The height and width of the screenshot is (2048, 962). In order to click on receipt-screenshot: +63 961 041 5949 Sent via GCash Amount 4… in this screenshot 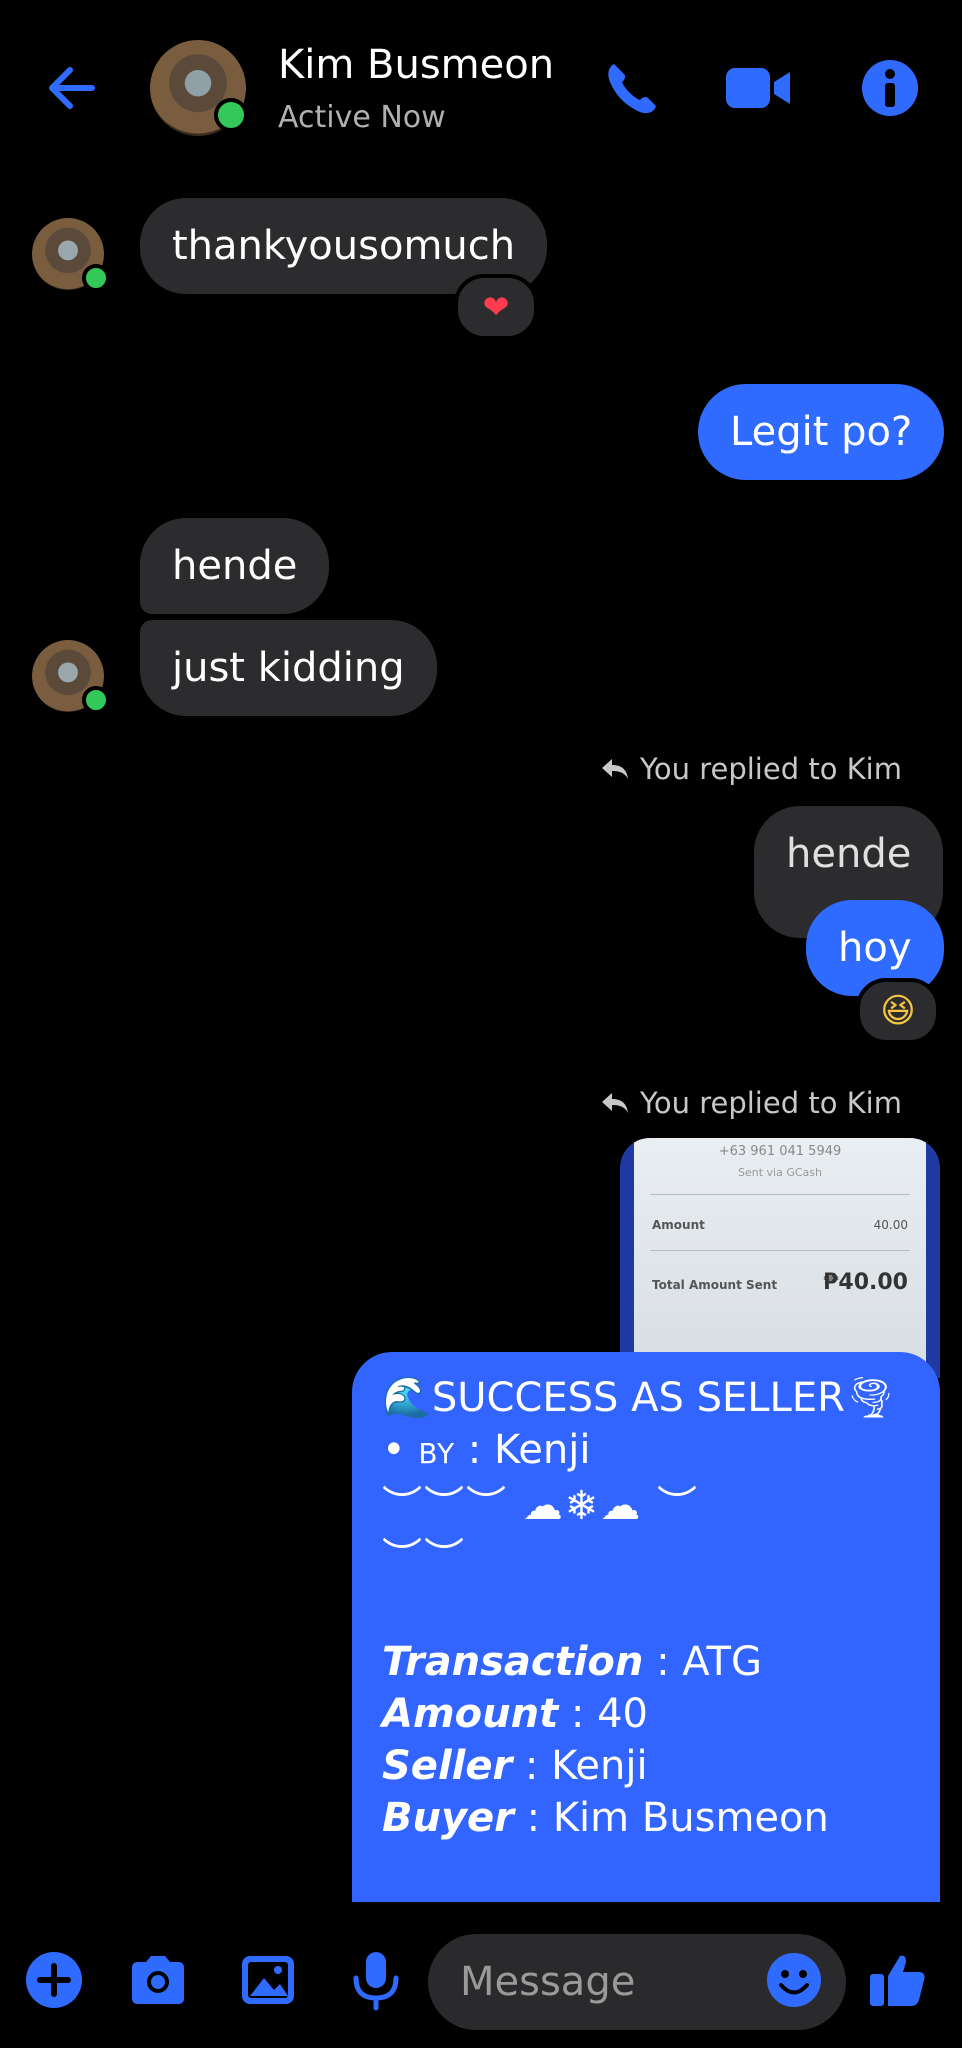, I will do `click(780, 1258)`.